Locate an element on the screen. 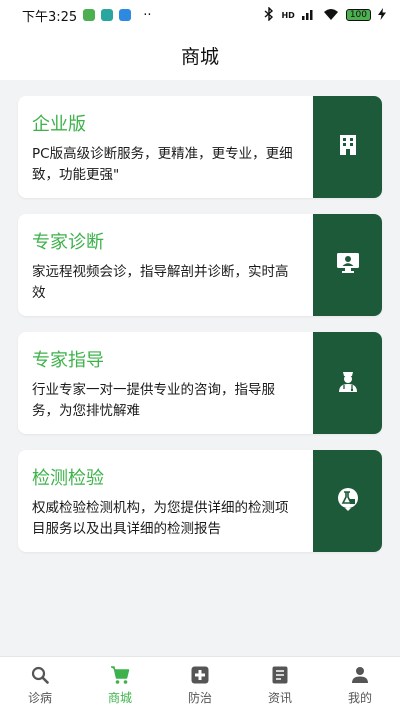 The width and height of the screenshot is (400, 711). status-bar: 下午3:25 ·· HD 100 is located at coordinates (200, 15).